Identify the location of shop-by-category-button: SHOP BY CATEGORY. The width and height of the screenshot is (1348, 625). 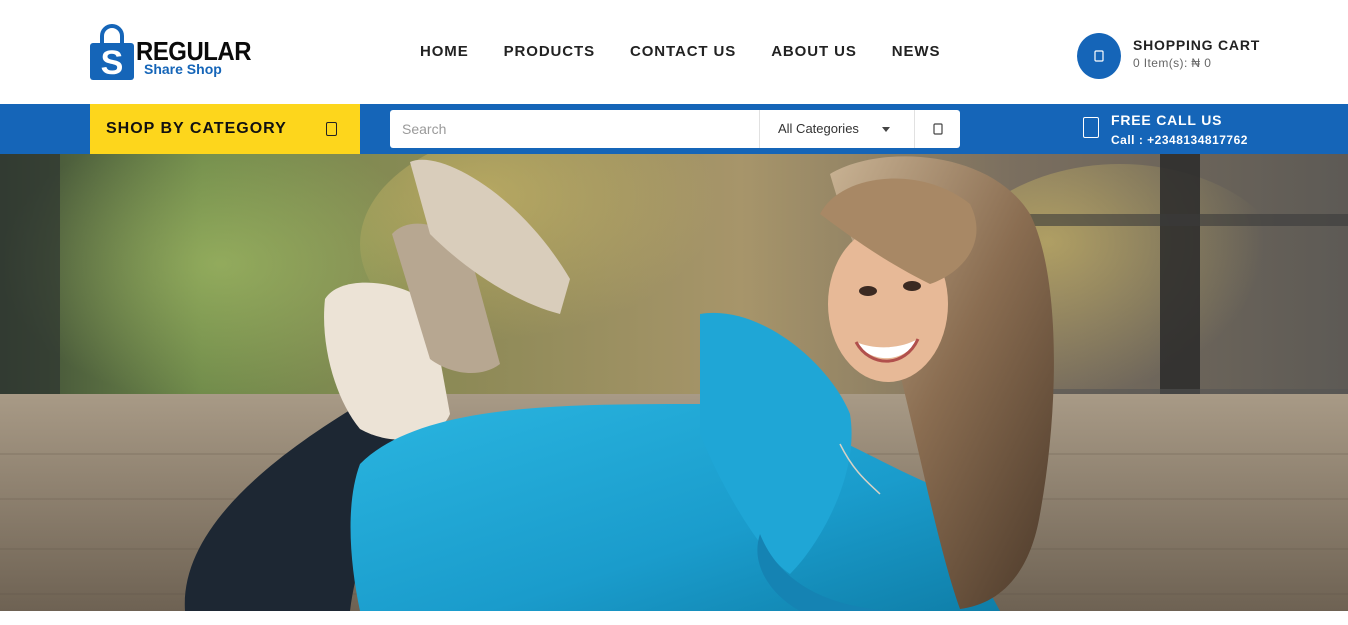
(225, 129).